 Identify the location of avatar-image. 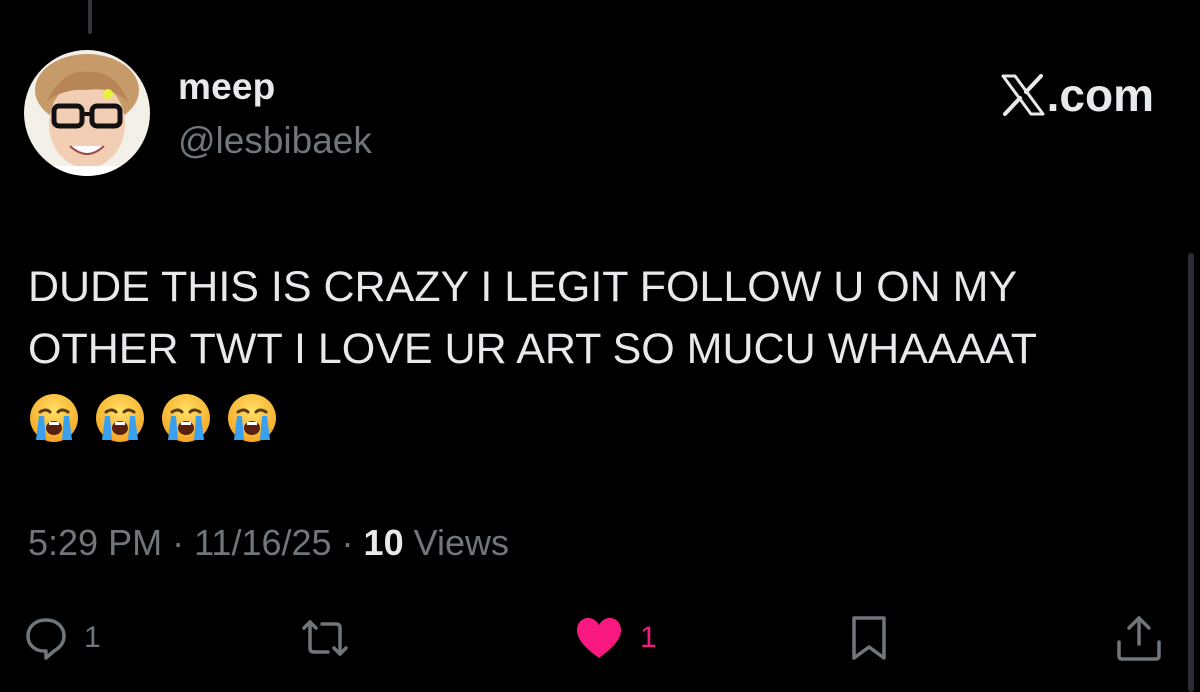
(87, 113).